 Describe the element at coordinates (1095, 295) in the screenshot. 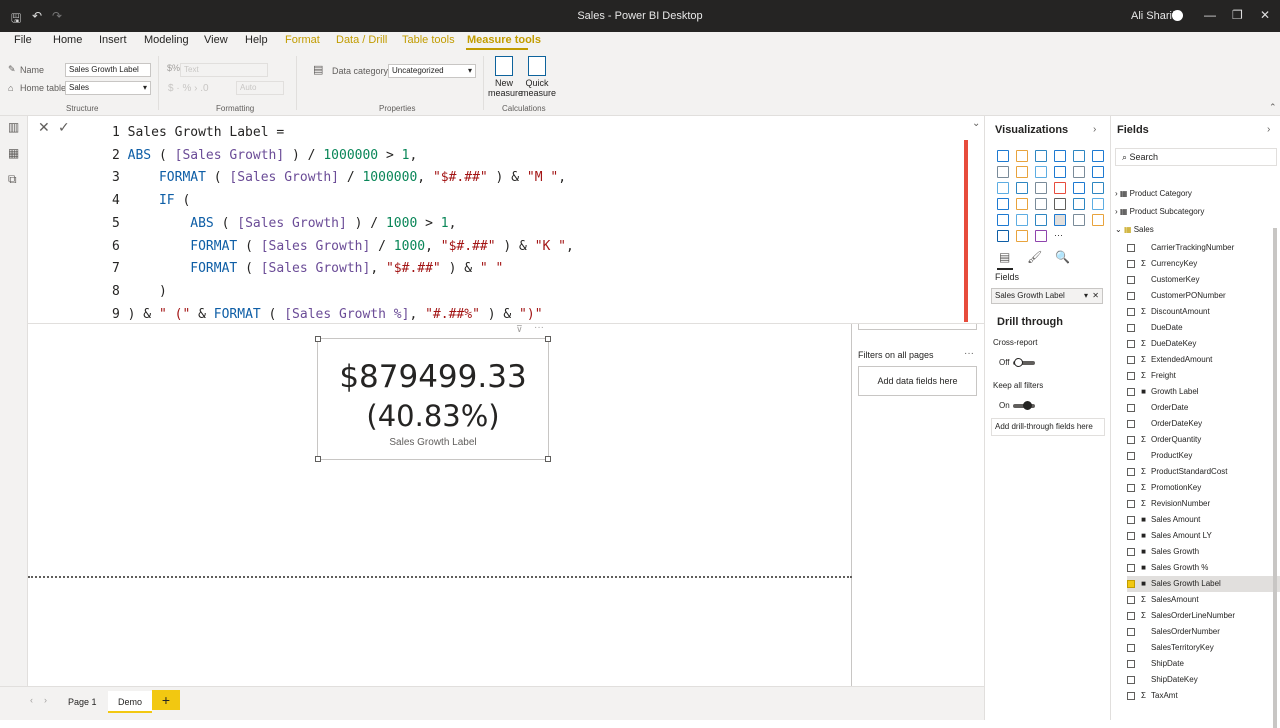

I see `remove-field-icon: ✕` at that location.